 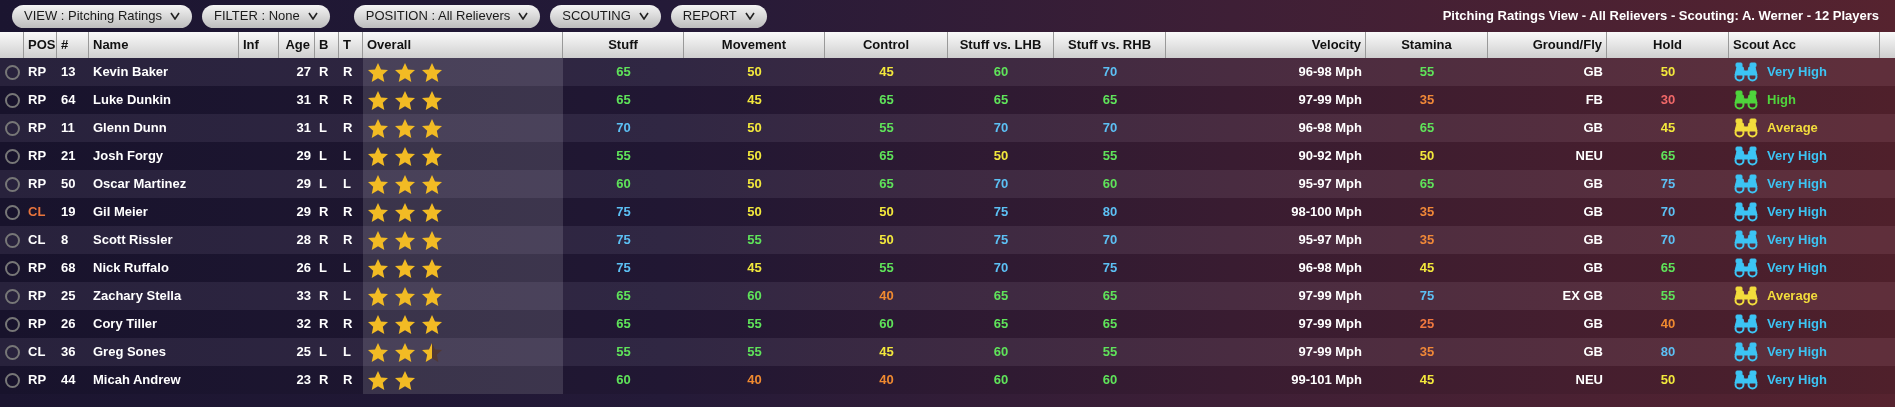 What do you see at coordinates (1427, 100) in the screenshot?
I see `stamina-value: 35` at bounding box center [1427, 100].